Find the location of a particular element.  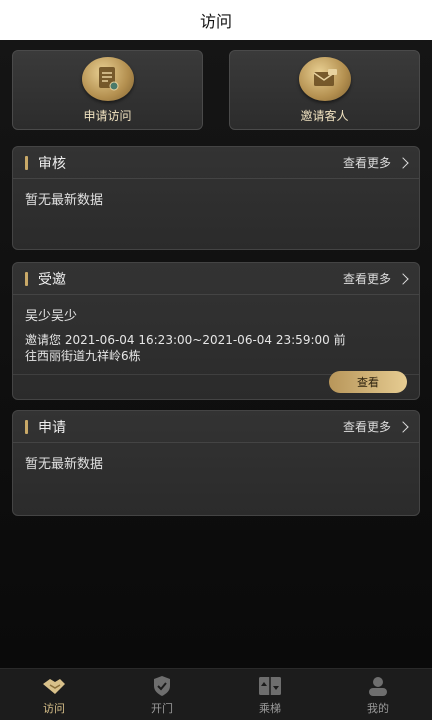

tab-mine: 我的 is located at coordinates (378, 694).